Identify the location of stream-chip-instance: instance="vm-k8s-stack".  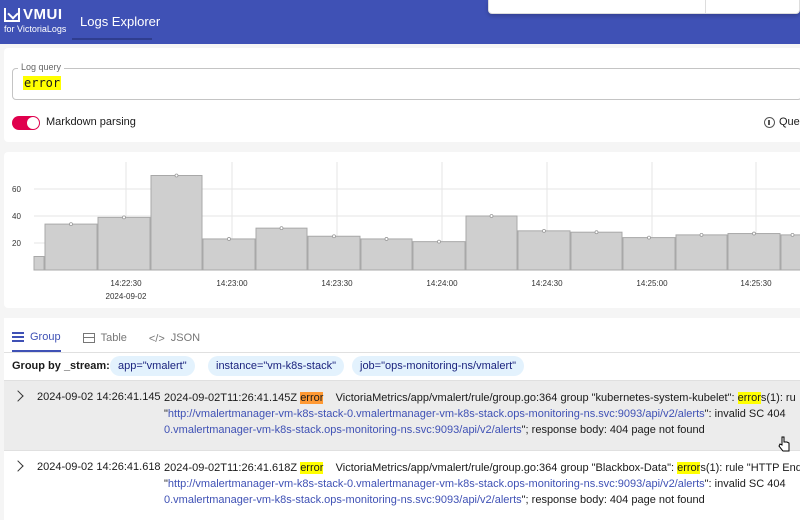
(276, 366).